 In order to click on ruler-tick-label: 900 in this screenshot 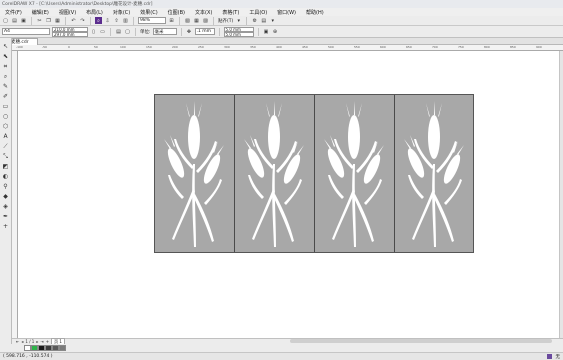, I will do `click(539, 47)`.